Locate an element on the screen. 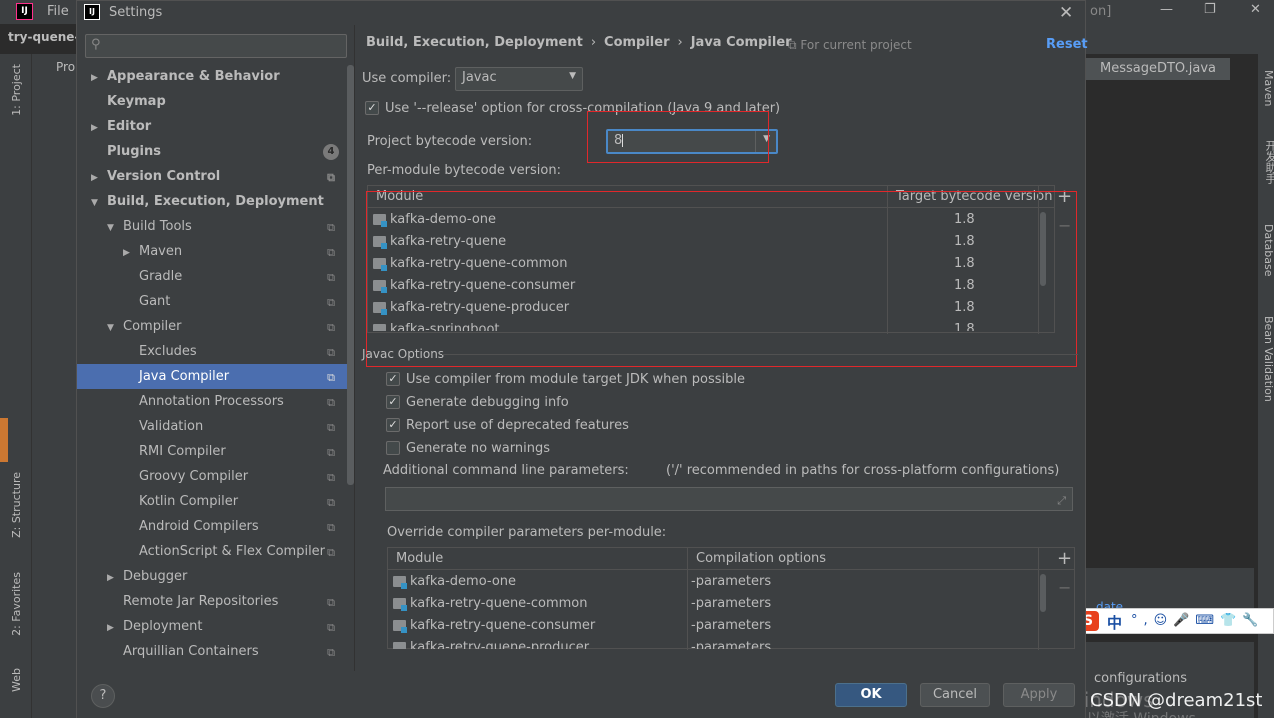  nav-item: Android Compilers ⧉ is located at coordinates (212, 526).